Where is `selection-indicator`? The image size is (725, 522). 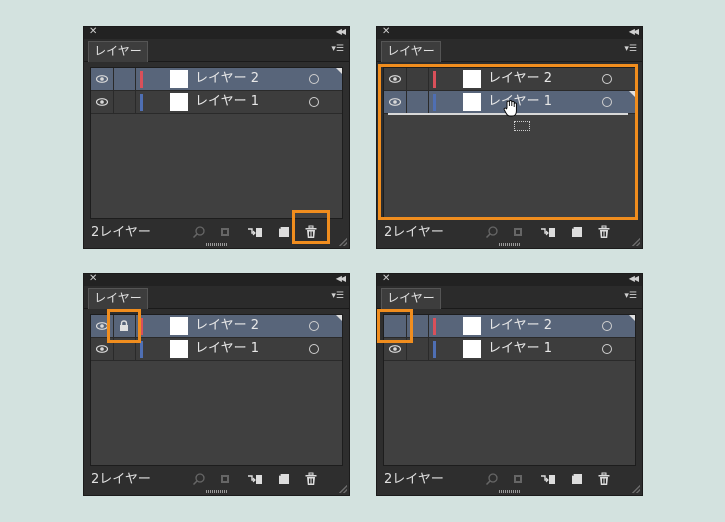
selection-indicator is located at coordinates (339, 71).